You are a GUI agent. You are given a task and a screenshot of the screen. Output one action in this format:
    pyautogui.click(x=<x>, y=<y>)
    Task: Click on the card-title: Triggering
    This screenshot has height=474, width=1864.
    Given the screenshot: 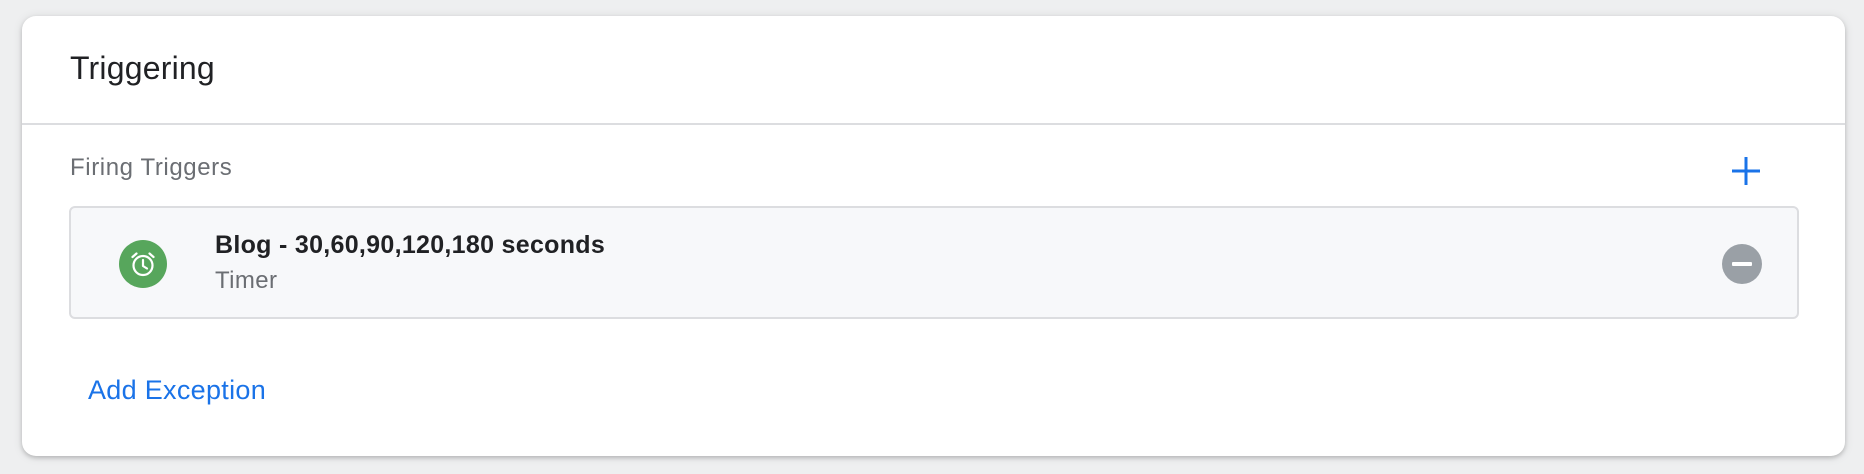 What is the action you would take?
    pyautogui.click(x=142, y=68)
    